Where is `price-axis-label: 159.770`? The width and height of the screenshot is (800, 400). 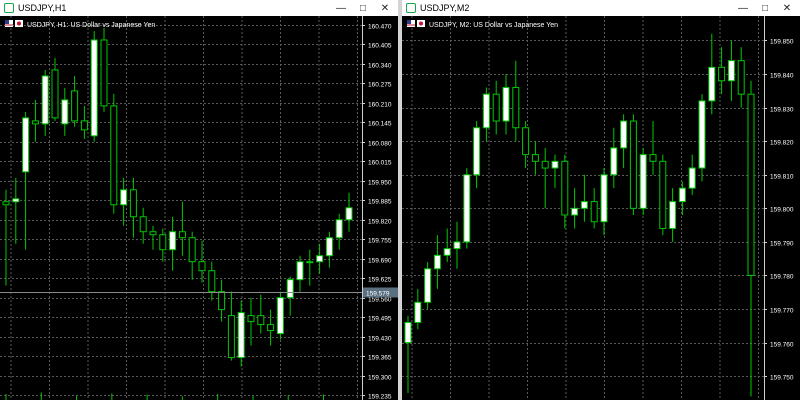 price-axis-label: 159.770 is located at coordinates (782, 311).